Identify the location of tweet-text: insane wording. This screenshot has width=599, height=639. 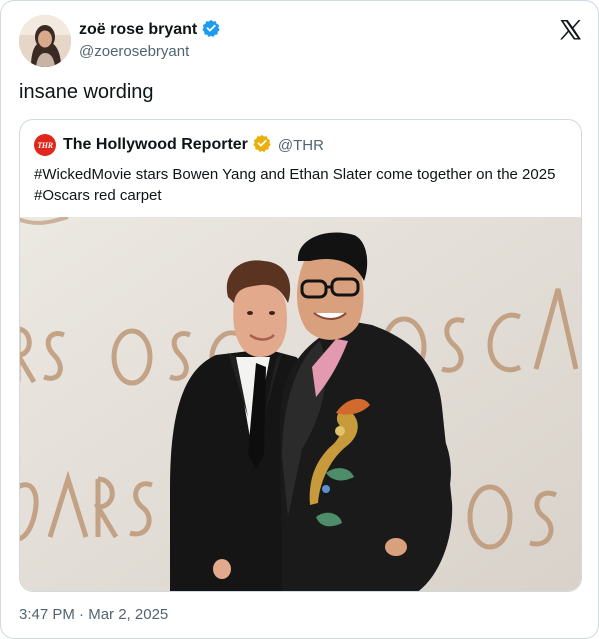
(86, 92).